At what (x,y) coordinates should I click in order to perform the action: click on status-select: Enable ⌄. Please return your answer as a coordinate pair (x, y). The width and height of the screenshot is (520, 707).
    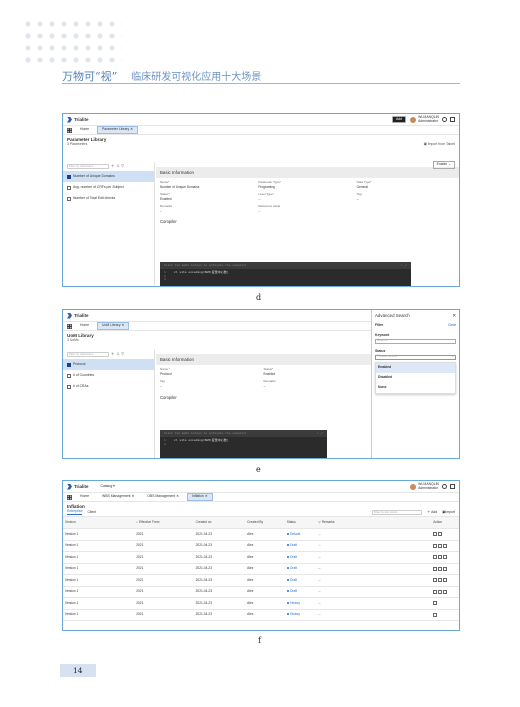
    Looking at the image, I should click on (443, 165).